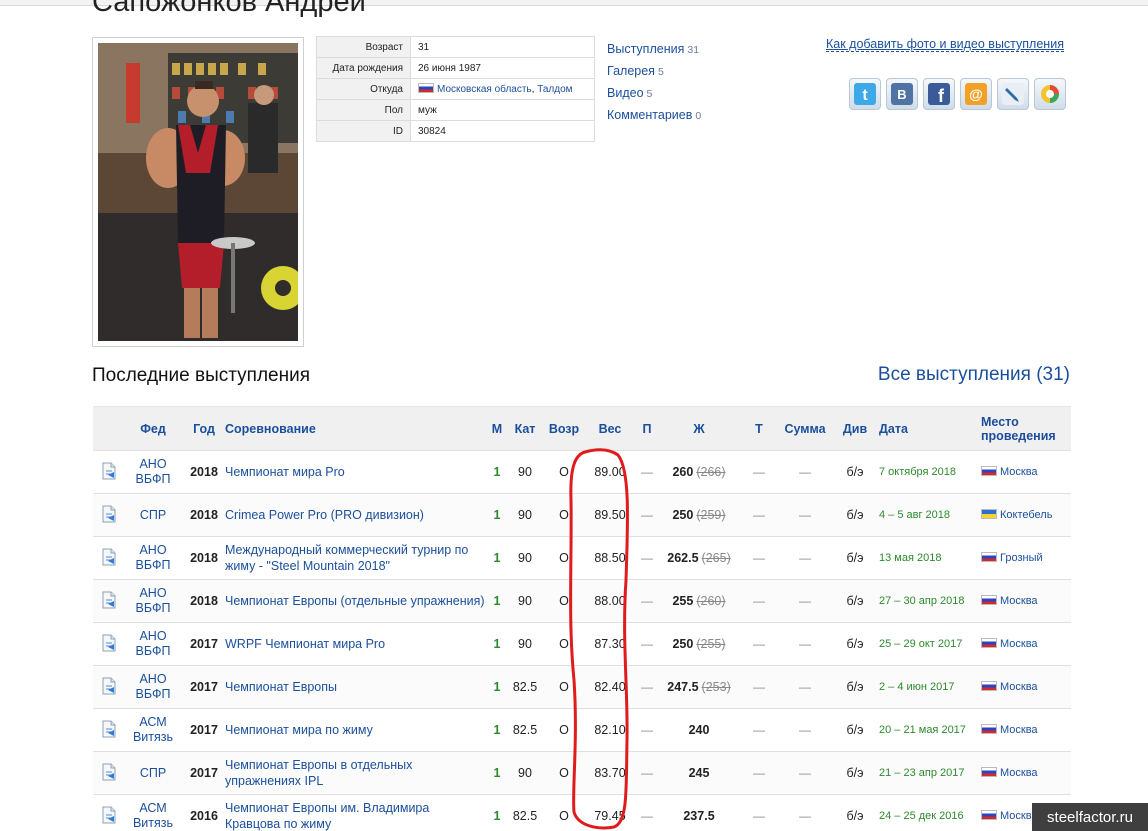 This screenshot has width=1148, height=831. What do you see at coordinates (631, 71) in the screenshot?
I see `gallery-link: Галерея` at bounding box center [631, 71].